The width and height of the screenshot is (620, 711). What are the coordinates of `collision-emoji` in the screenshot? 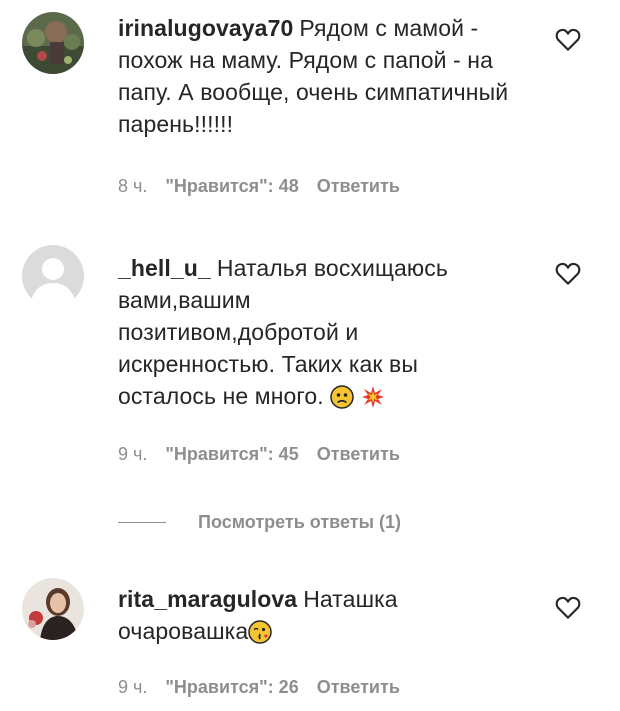 It's located at (372, 397).